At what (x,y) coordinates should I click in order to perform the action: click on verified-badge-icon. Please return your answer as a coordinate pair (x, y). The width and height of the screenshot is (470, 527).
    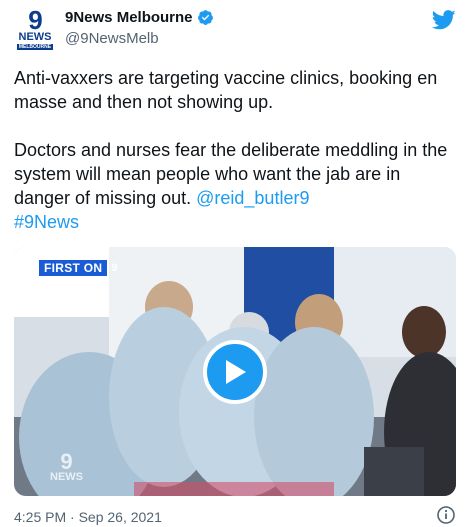
    Looking at the image, I should click on (205, 17).